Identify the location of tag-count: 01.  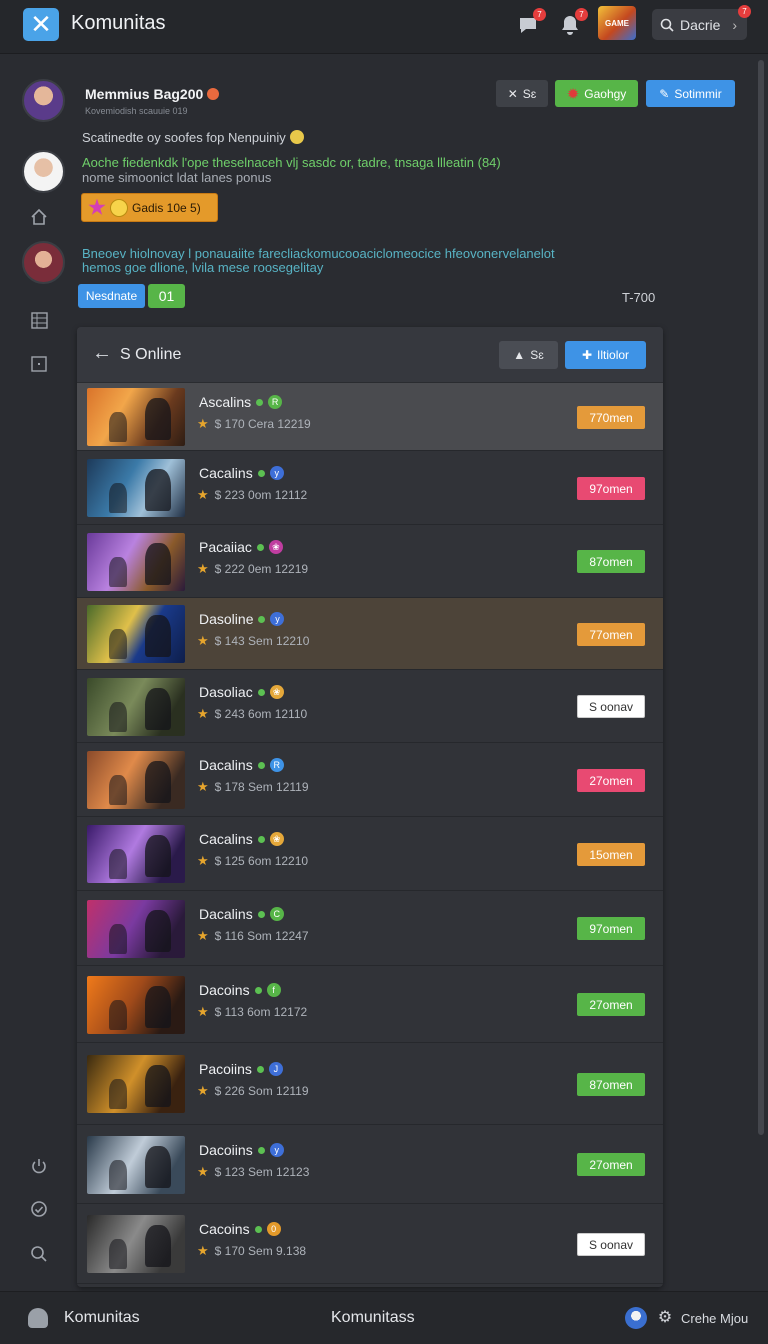
(166, 296).